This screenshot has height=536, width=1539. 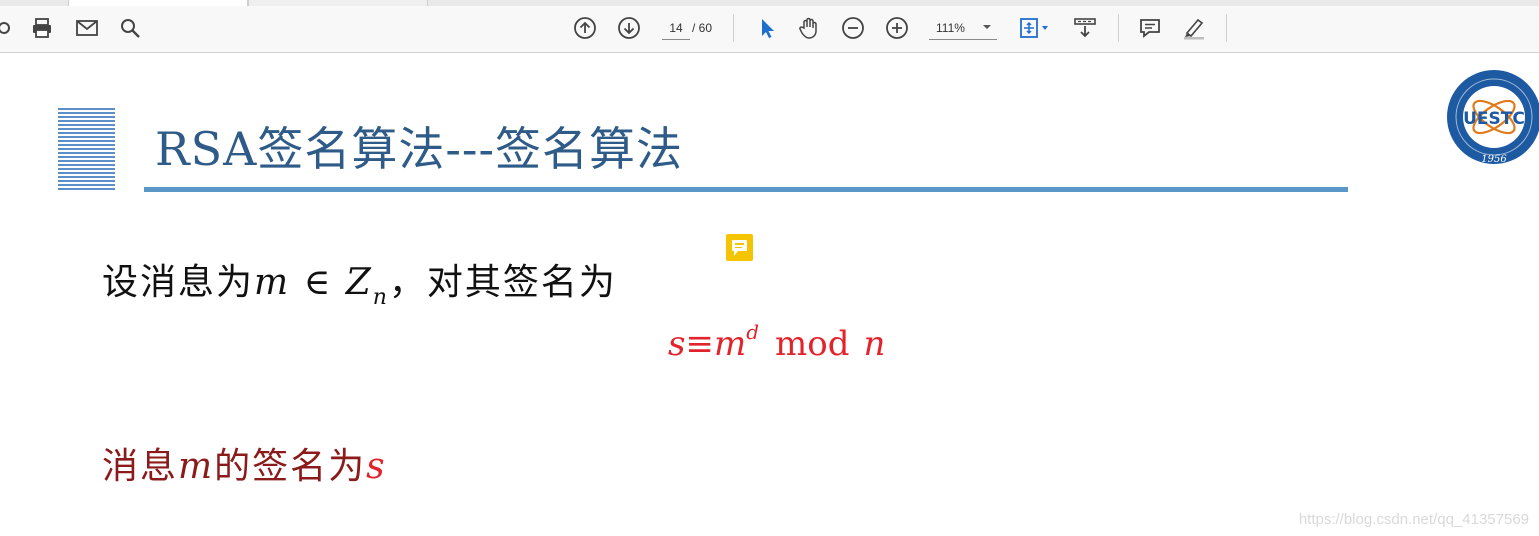 I want to click on pdf-toolbar: / 60 111%, so click(x=769, y=26).